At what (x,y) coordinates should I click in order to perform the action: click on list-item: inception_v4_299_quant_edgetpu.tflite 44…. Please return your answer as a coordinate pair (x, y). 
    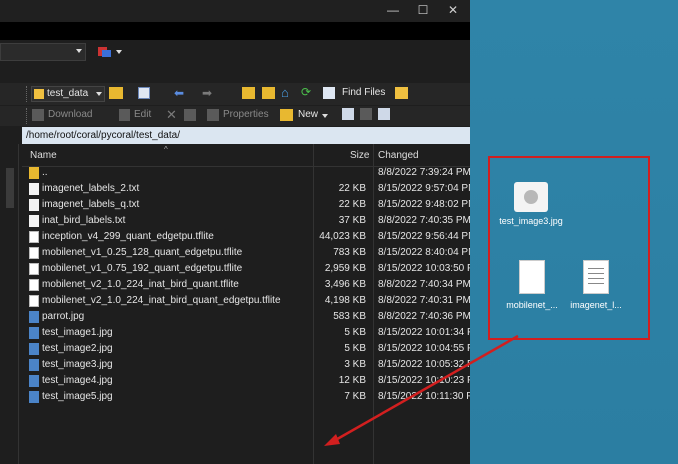
    Looking at the image, I should click on (246, 237).